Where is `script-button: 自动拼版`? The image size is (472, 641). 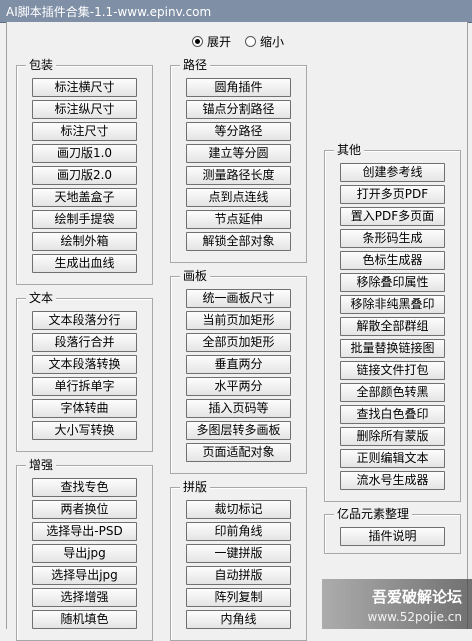
script-button: 自动拼版 is located at coordinates (238, 575).